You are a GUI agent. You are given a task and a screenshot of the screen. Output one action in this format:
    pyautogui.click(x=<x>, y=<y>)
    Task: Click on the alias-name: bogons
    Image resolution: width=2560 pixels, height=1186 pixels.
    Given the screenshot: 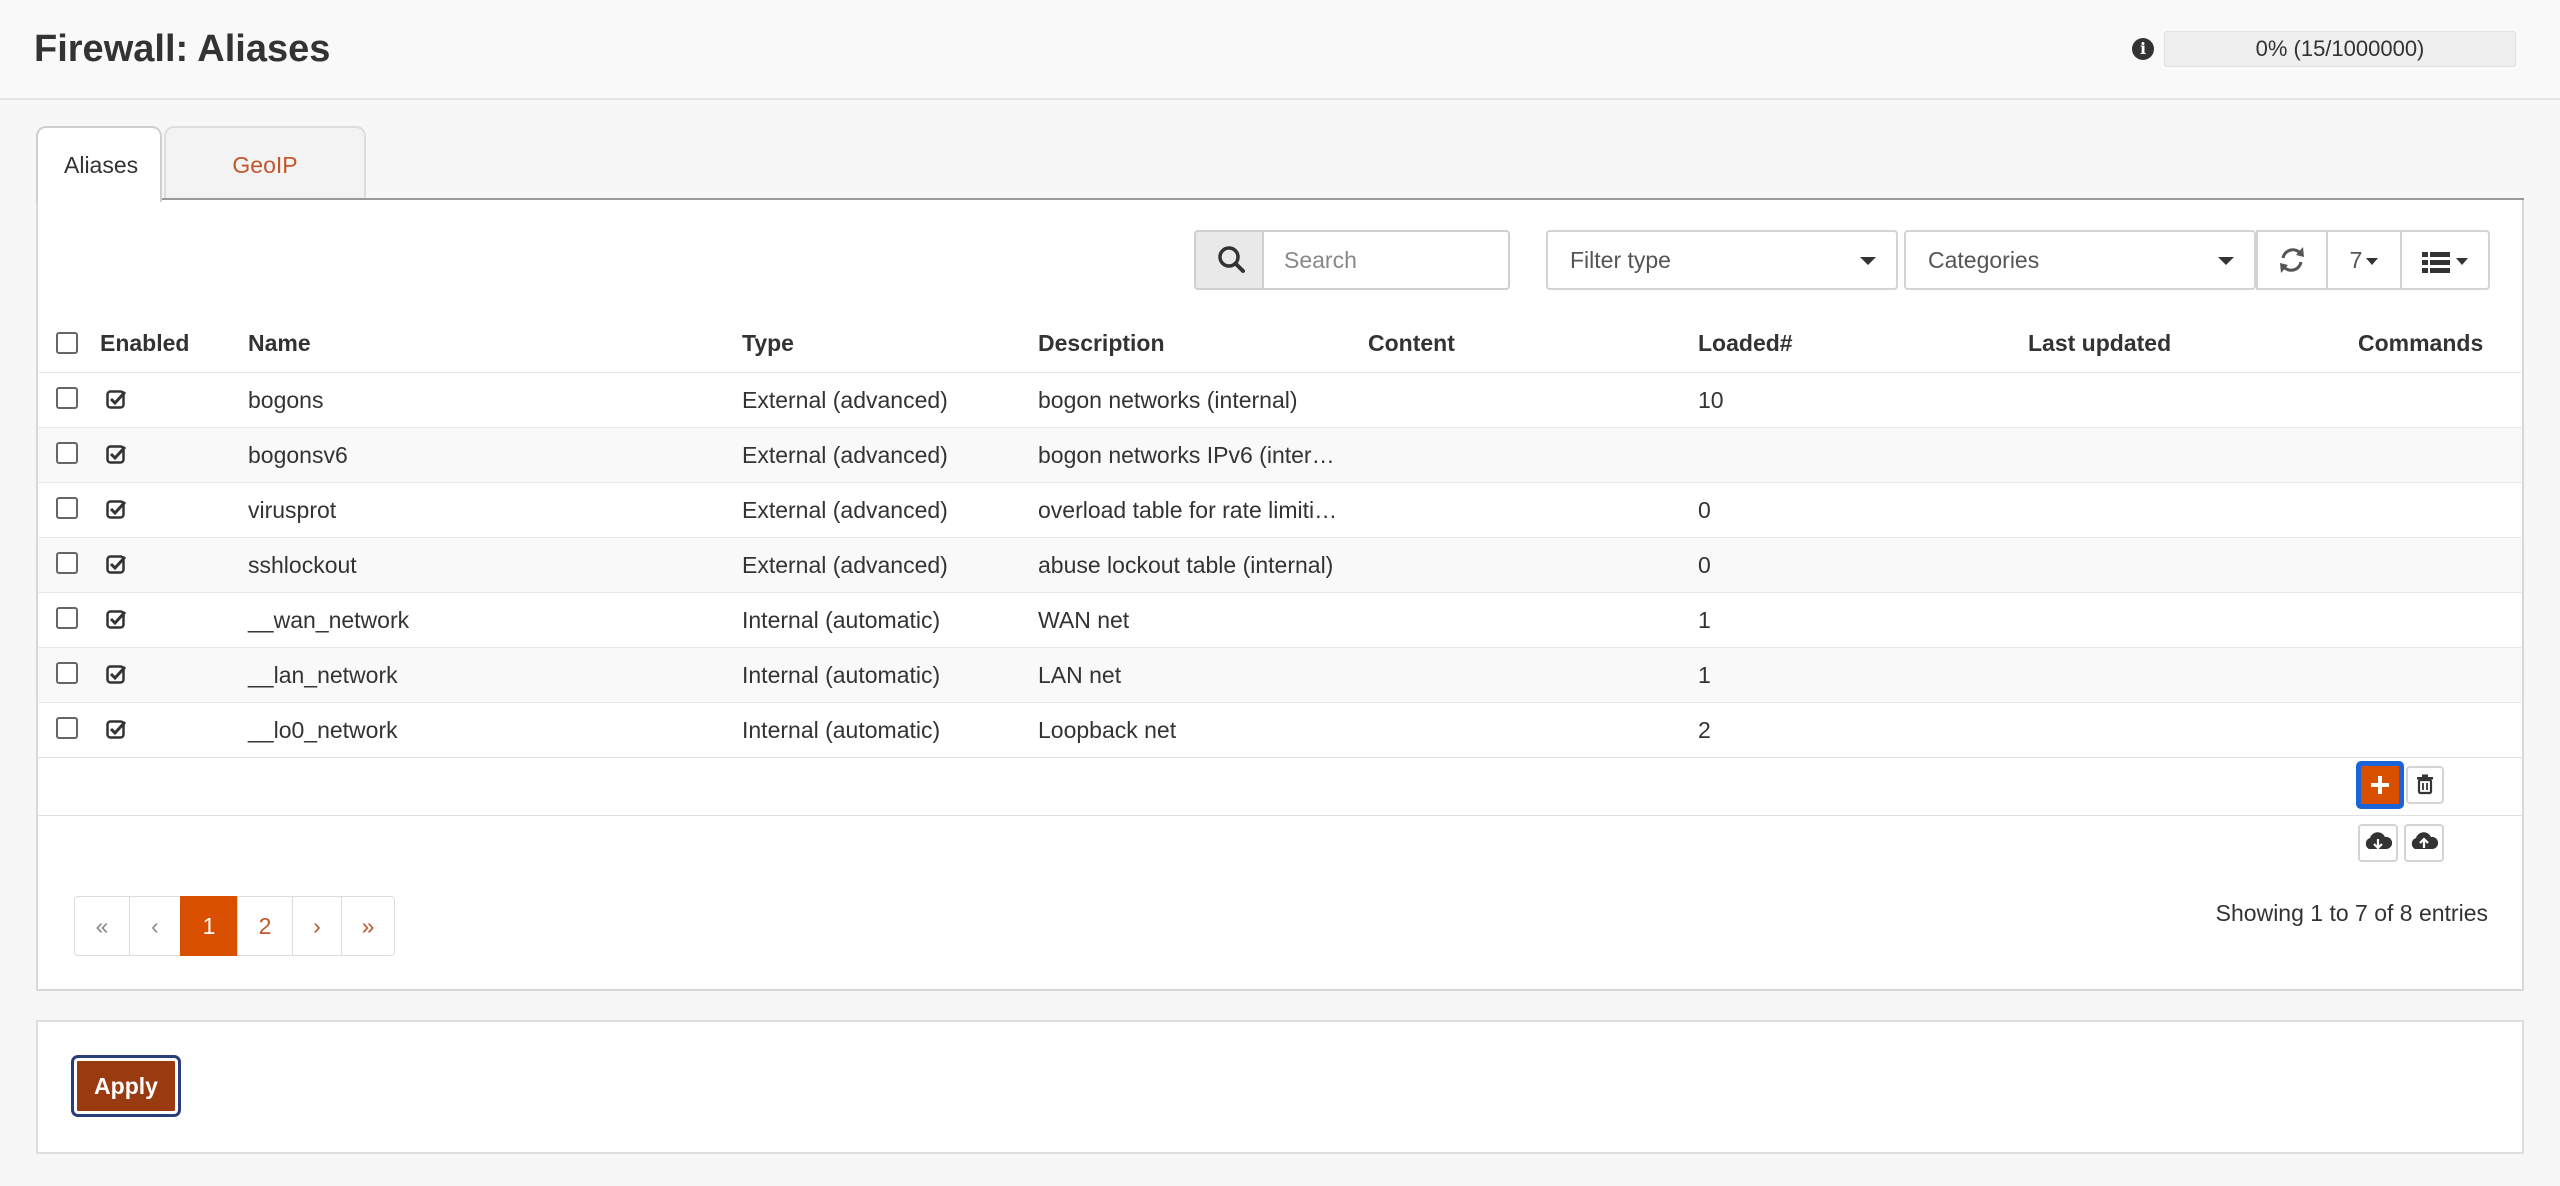 What is the action you would take?
    pyautogui.click(x=286, y=400)
    